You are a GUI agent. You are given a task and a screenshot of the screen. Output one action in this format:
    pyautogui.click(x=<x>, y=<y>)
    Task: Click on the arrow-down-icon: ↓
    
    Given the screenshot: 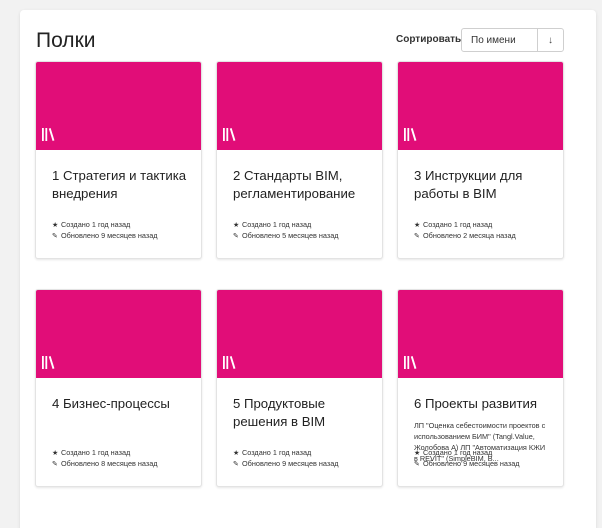 What is the action you would take?
    pyautogui.click(x=550, y=40)
    